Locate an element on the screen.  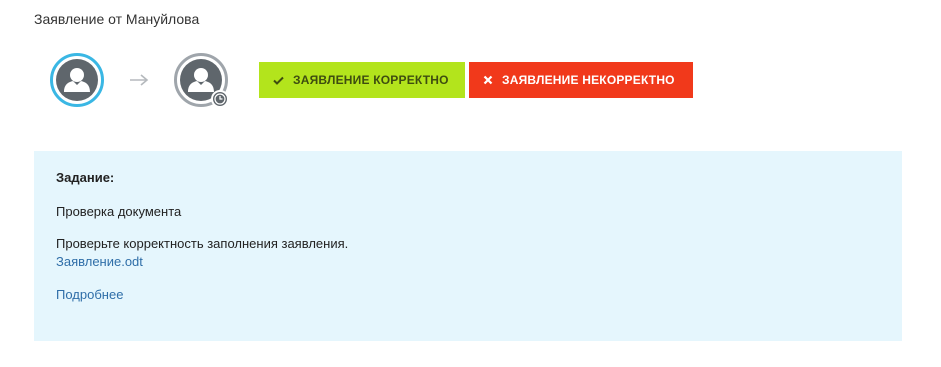
current-assignee-avatar is located at coordinates (77, 80).